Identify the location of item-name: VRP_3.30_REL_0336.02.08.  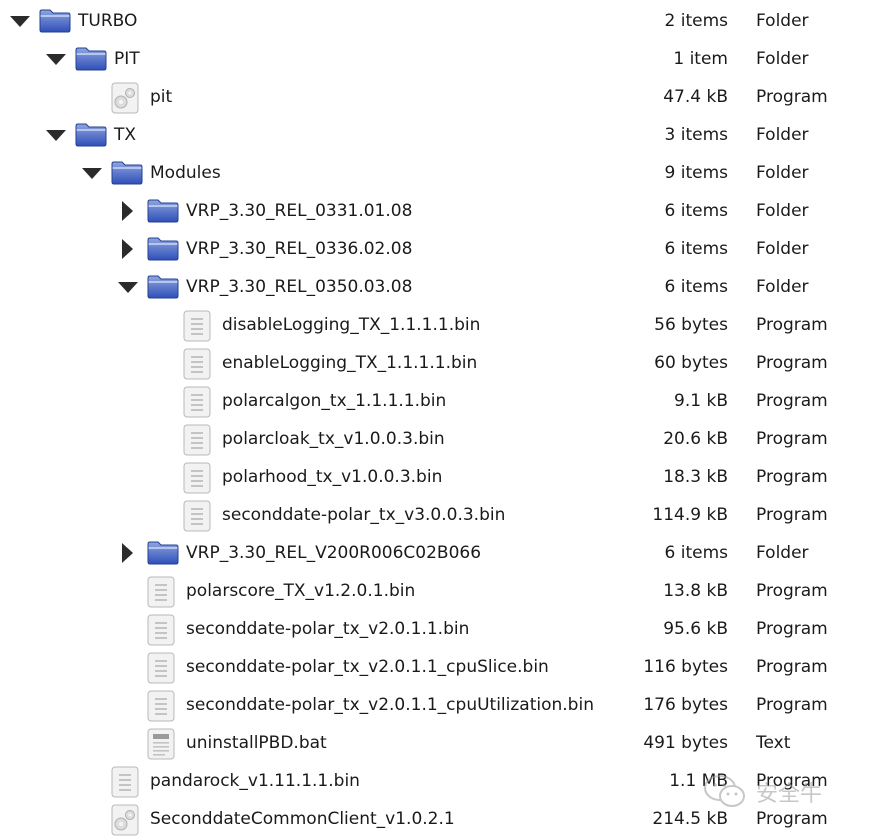
(299, 249).